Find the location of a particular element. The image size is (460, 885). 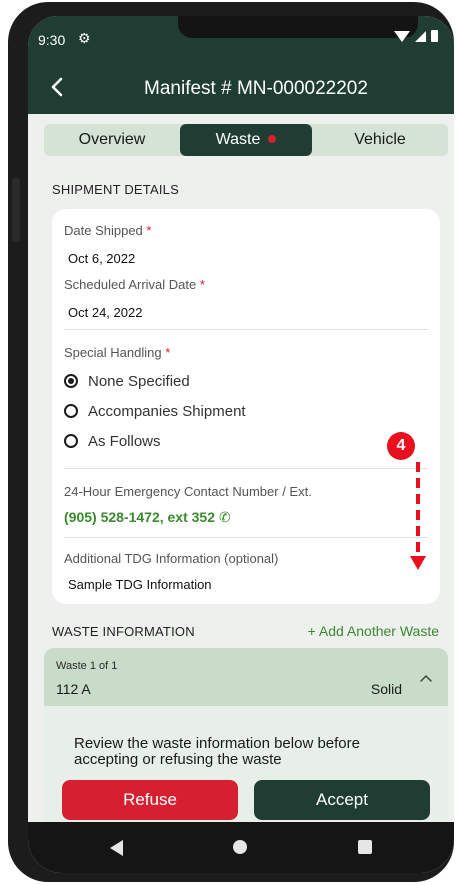

radio-label: Accompanies Shipment is located at coordinates (167, 411).